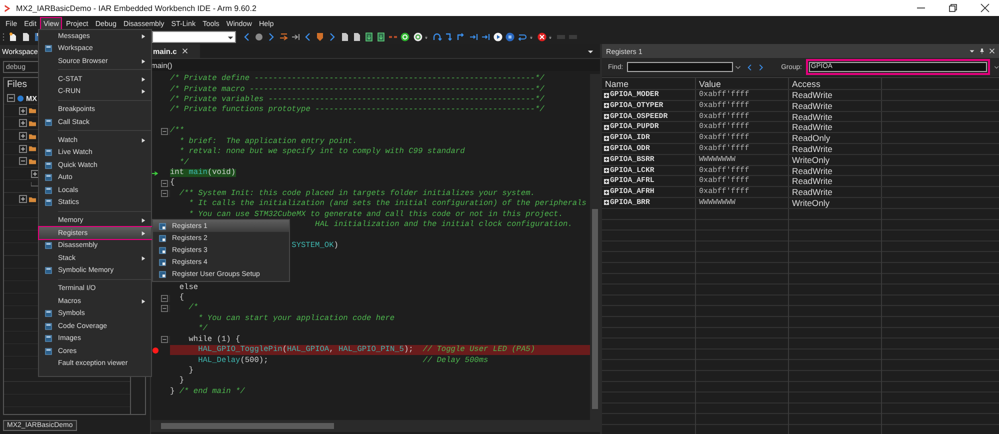 The width and height of the screenshot is (999, 434). I want to click on stop-icon, so click(510, 37).